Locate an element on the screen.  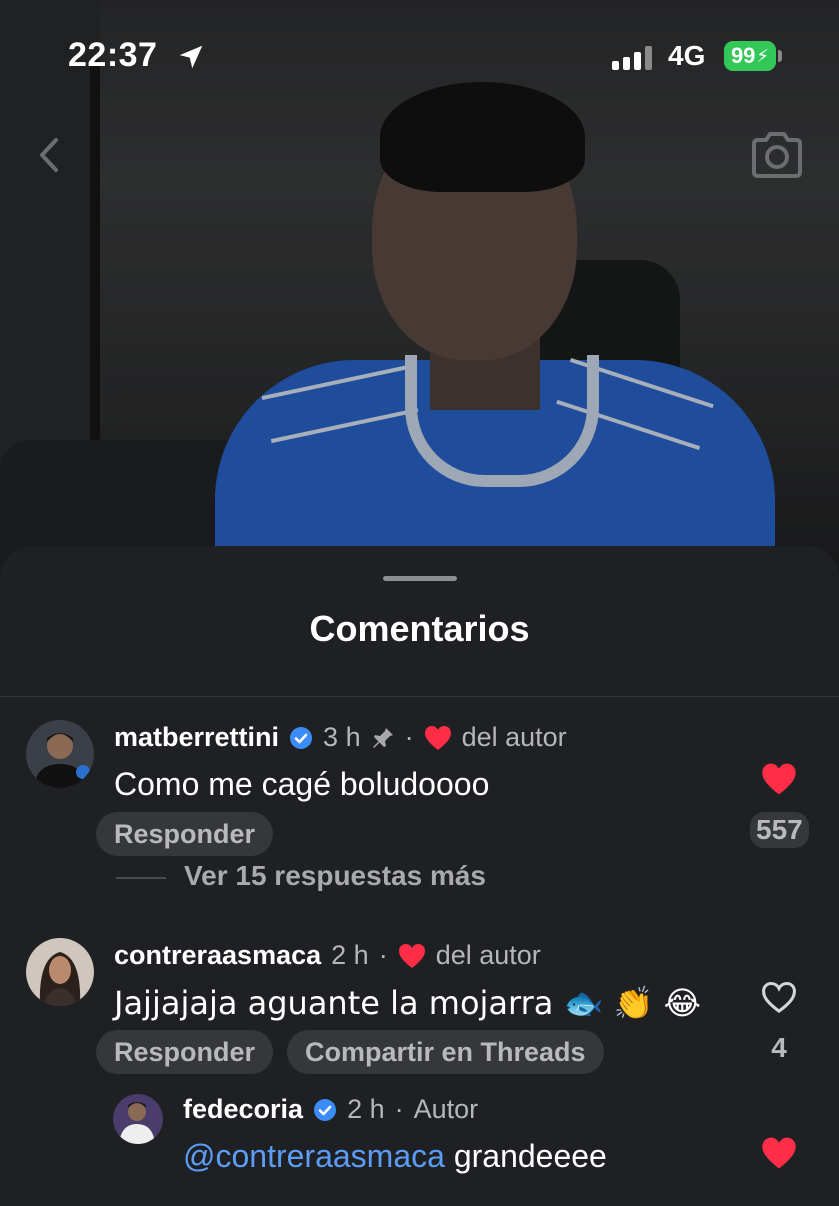
mention-link: @contreraasmaca is located at coordinates (314, 1156).